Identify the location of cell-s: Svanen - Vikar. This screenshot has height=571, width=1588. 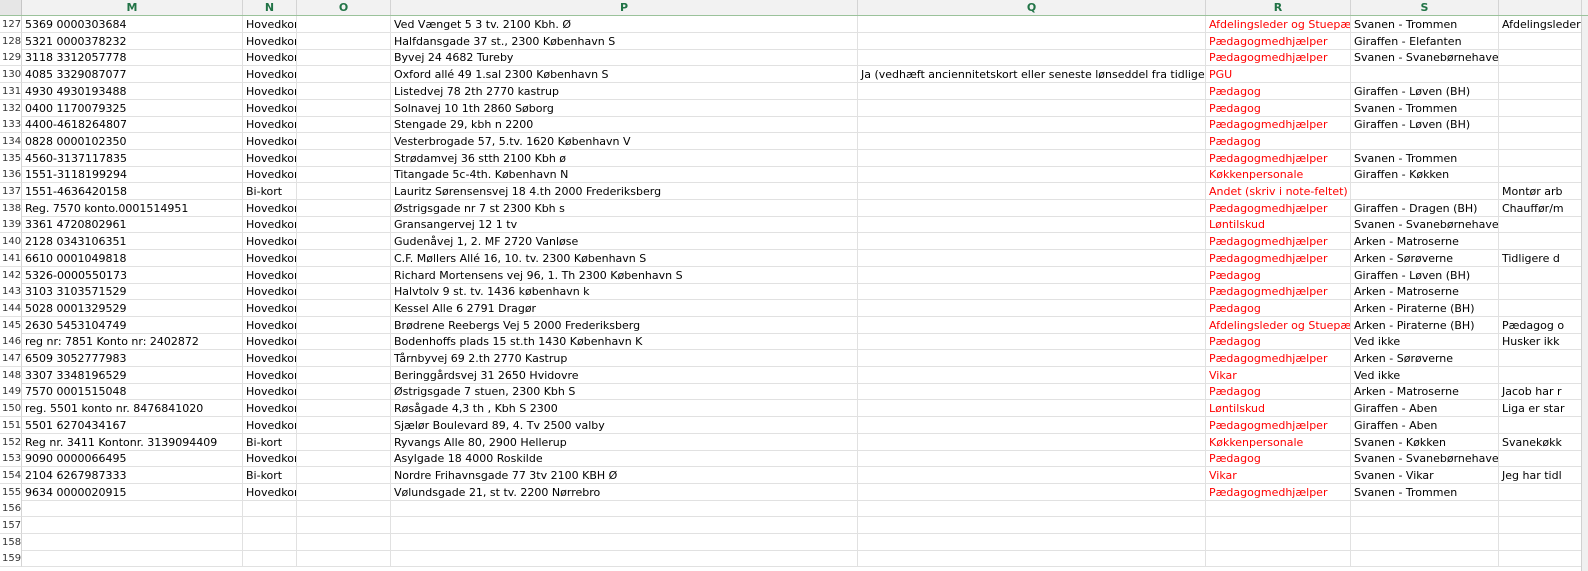
(1425, 475).